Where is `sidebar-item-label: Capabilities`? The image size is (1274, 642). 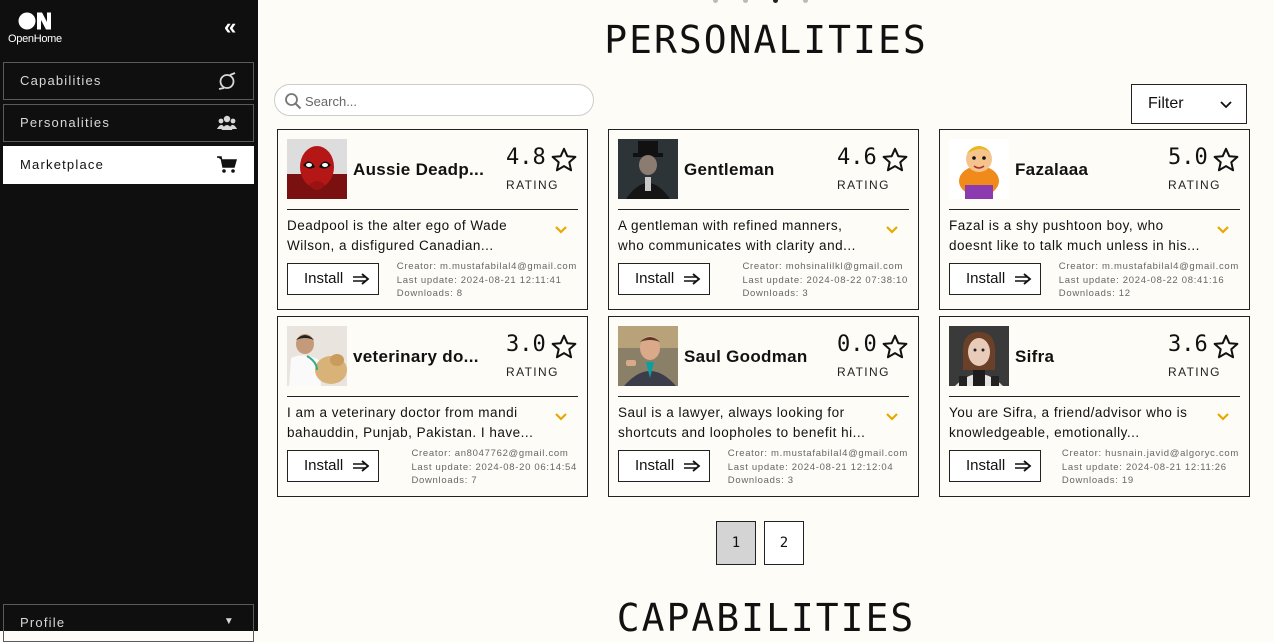 sidebar-item-label: Capabilities is located at coordinates (61, 80).